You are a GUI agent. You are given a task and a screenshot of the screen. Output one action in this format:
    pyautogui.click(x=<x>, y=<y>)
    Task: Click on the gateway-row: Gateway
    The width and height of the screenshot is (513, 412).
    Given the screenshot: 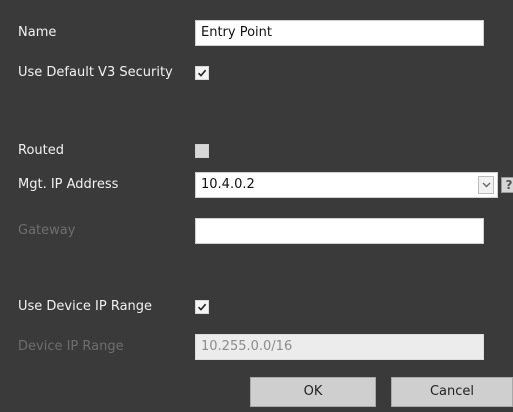 What is the action you would take?
    pyautogui.click(x=256, y=231)
    